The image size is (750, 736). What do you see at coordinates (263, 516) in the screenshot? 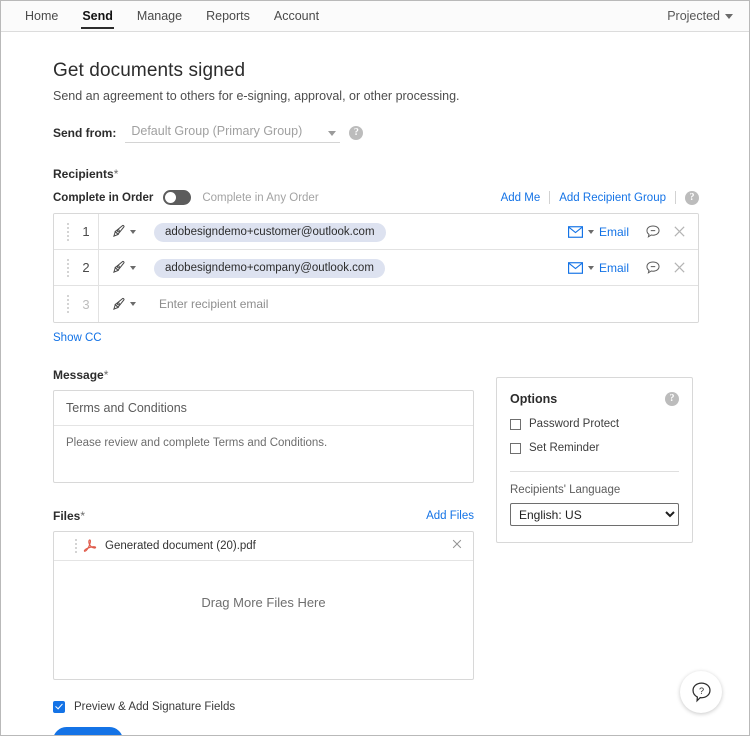
I see `files-section-header: Files* Add Files` at bounding box center [263, 516].